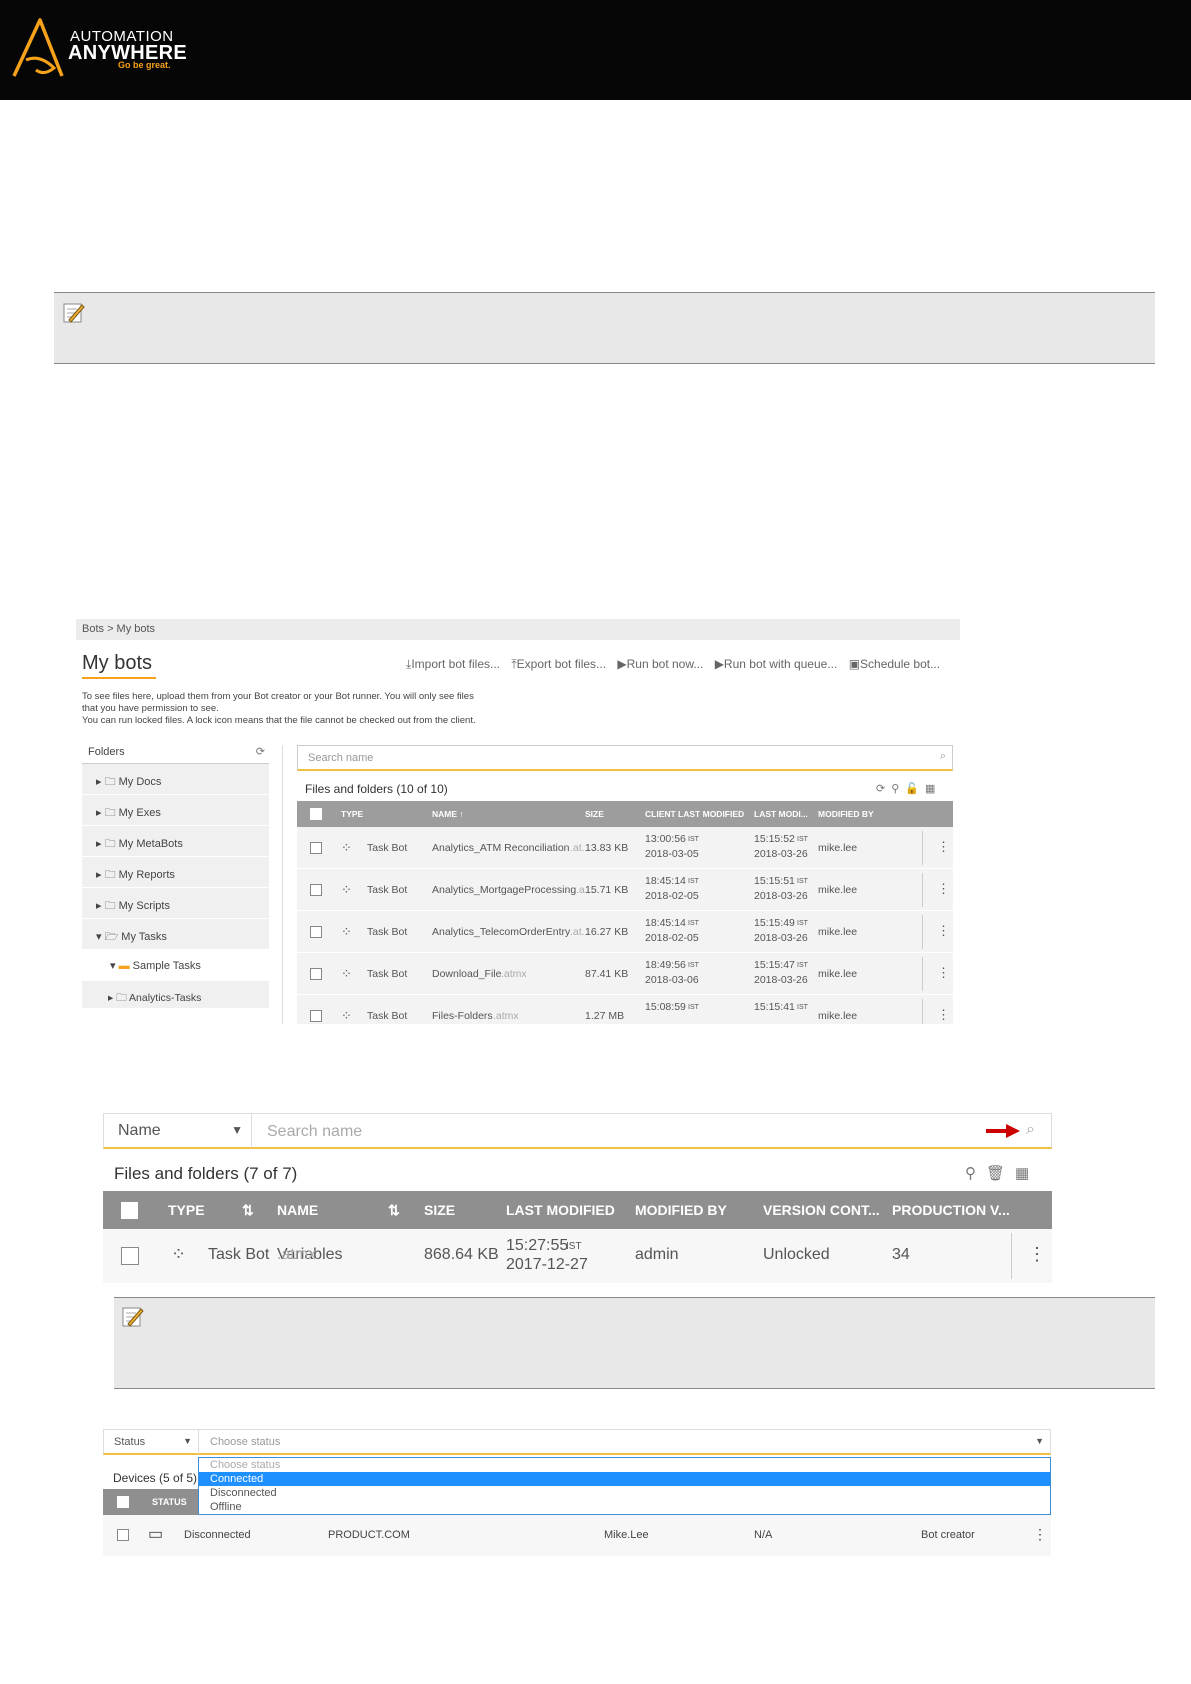 This screenshot has width=1191, height=1684. What do you see at coordinates (217, 1535) in the screenshot?
I see `status-cell: Disconnected` at bounding box center [217, 1535].